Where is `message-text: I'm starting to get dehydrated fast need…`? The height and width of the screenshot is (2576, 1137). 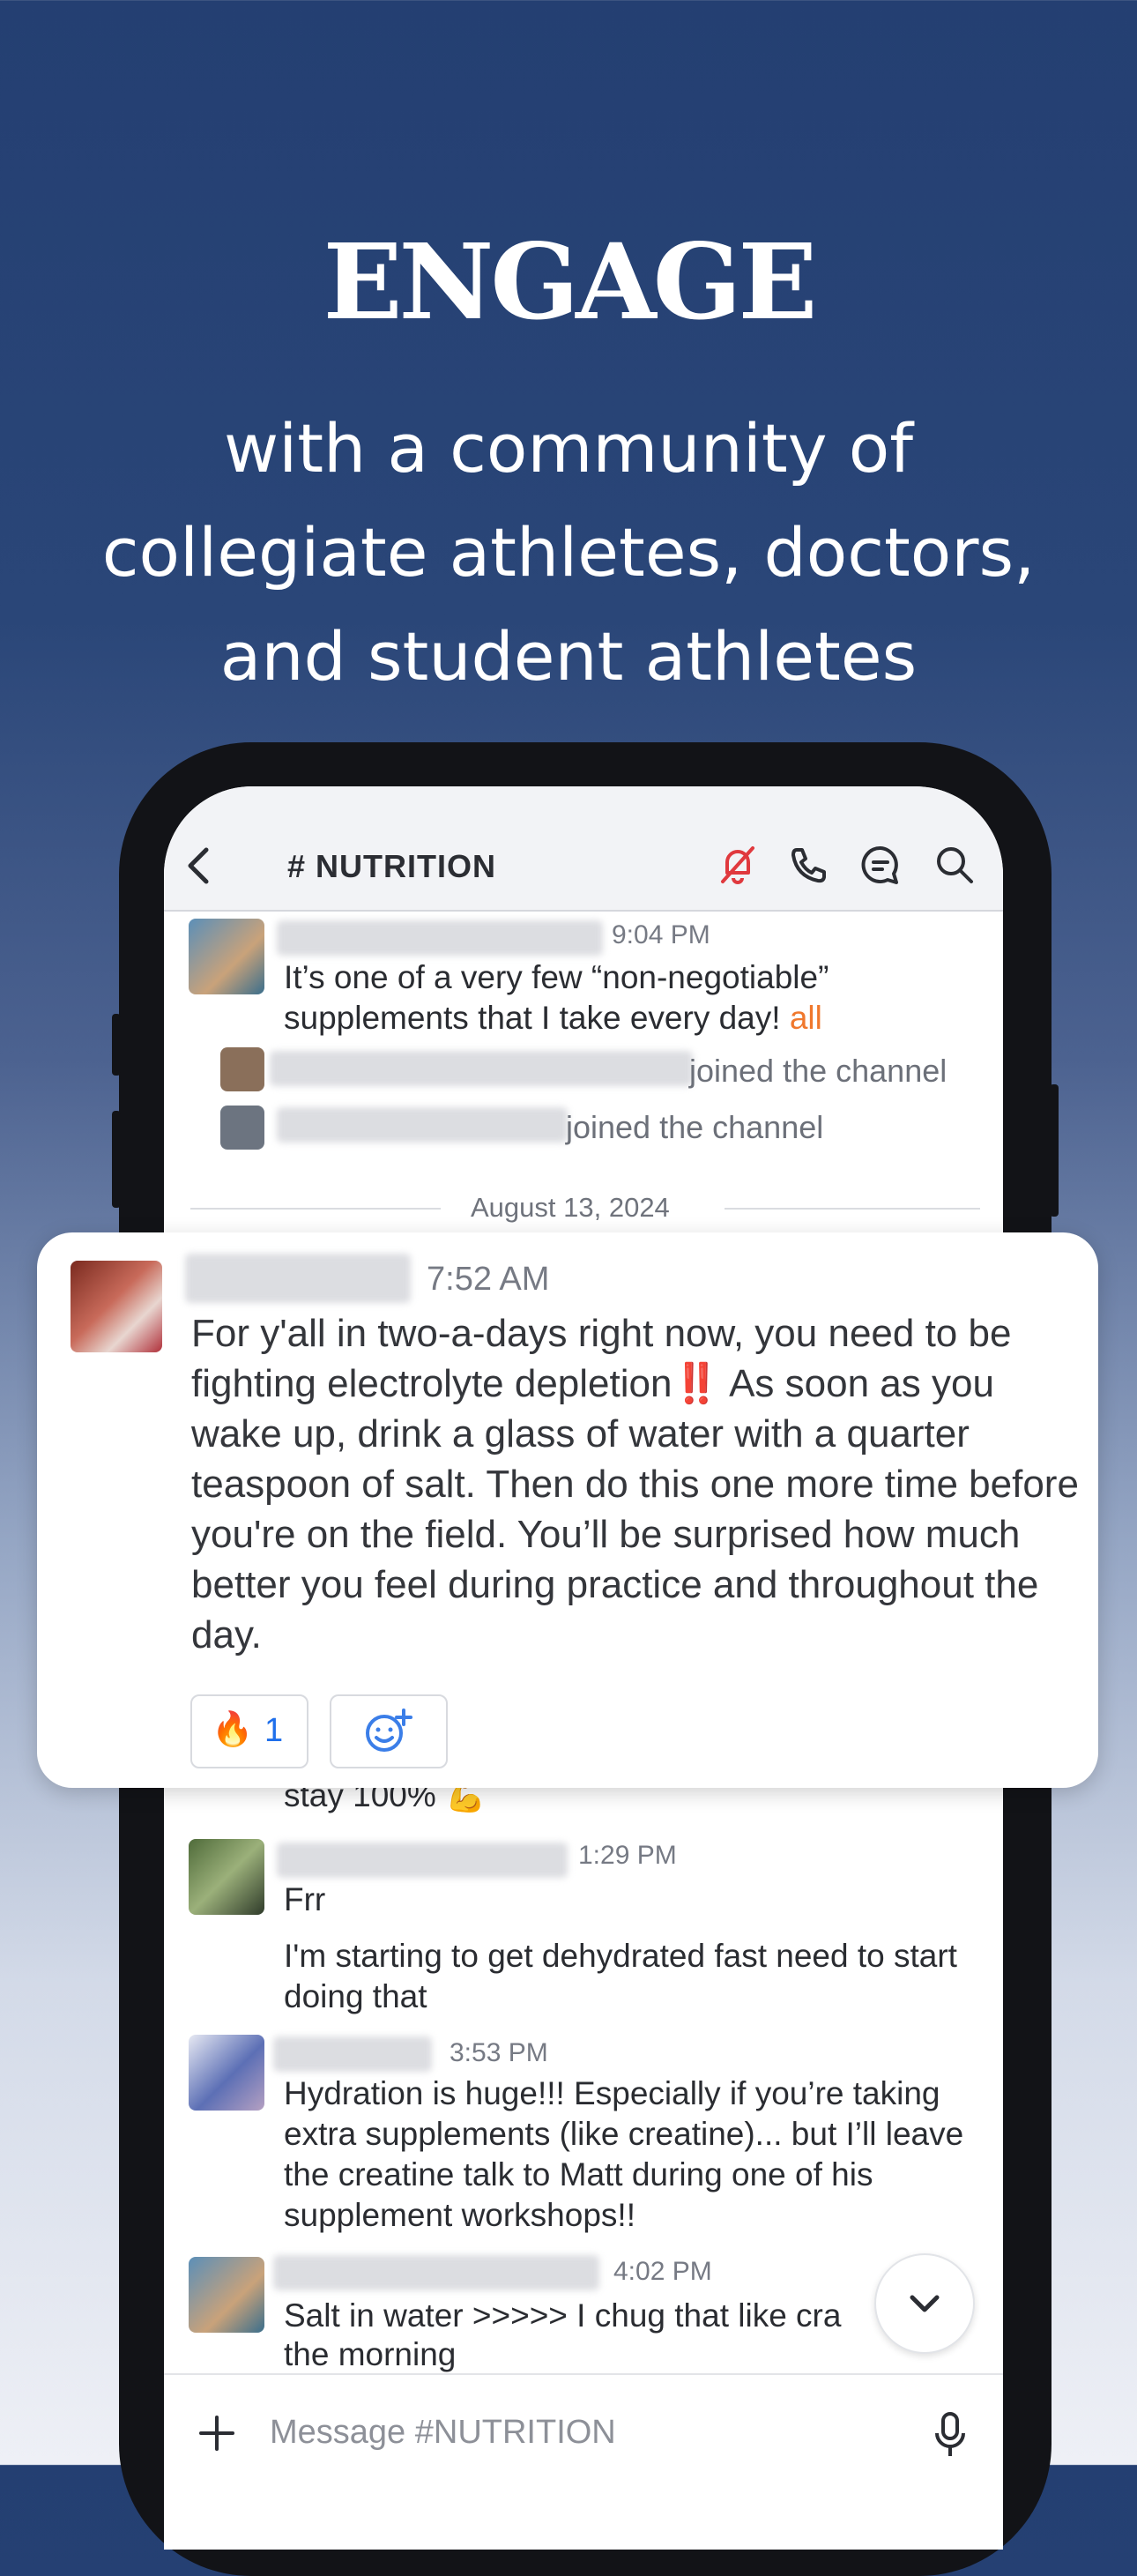 message-text: I'm starting to get dehydrated fast need… is located at coordinates (620, 1976).